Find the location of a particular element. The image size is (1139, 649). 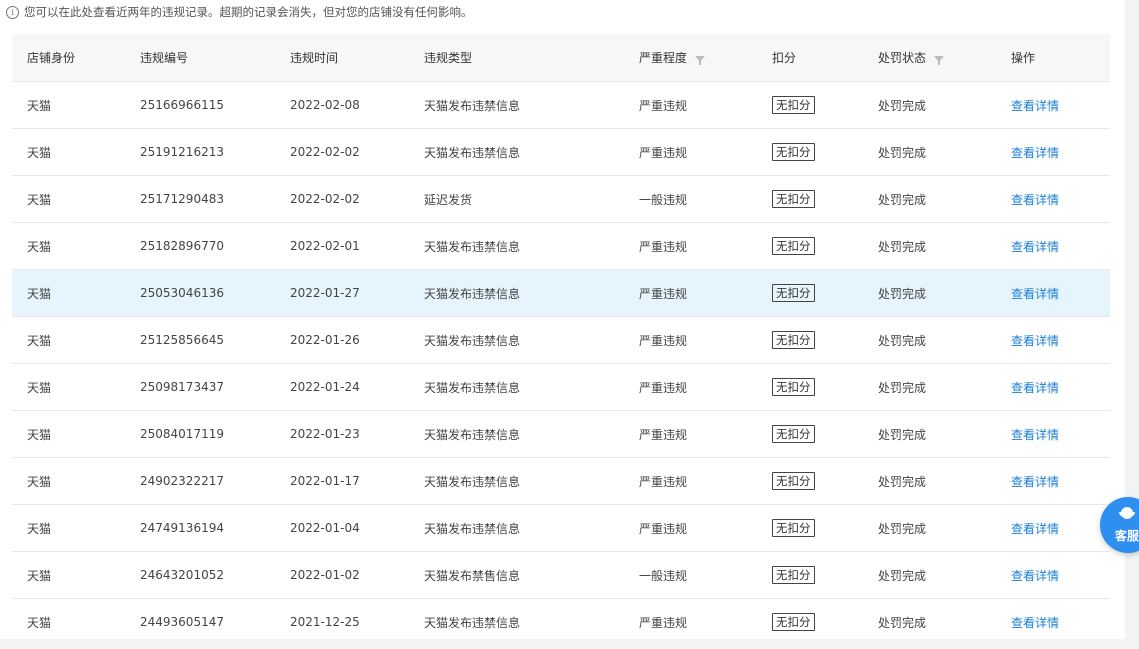

cell-violation-type: 延迟发货 is located at coordinates (448, 199).